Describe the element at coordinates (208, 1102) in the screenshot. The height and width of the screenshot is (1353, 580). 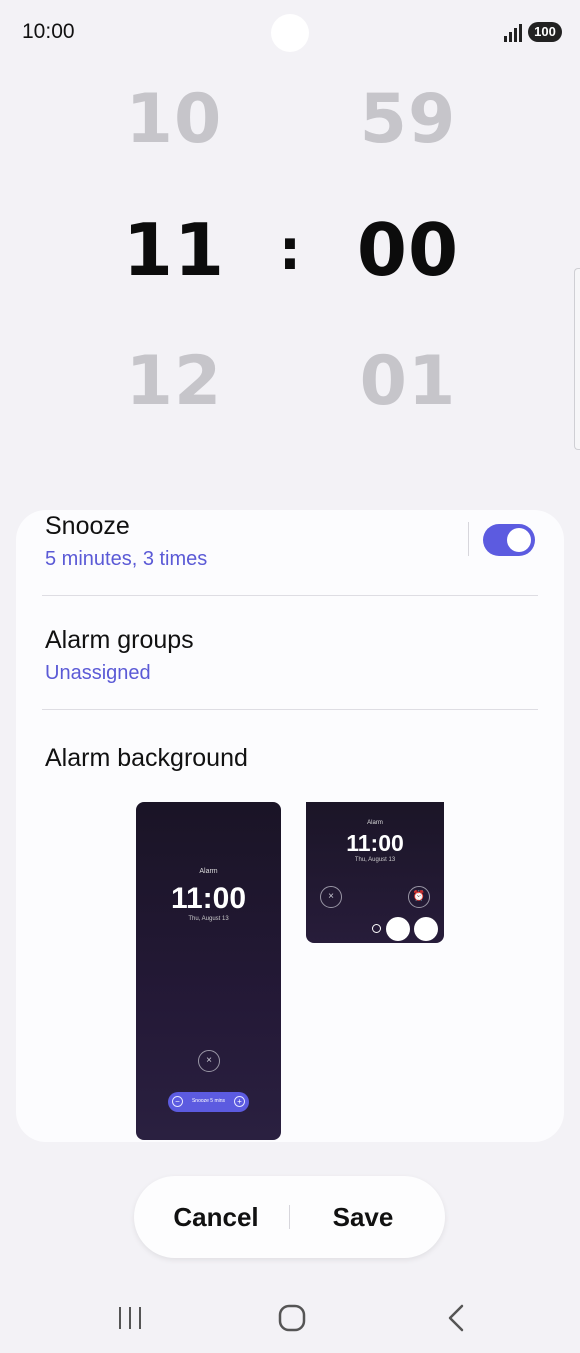
I see `snooze-pill: − Snooze 5 mins +` at that location.